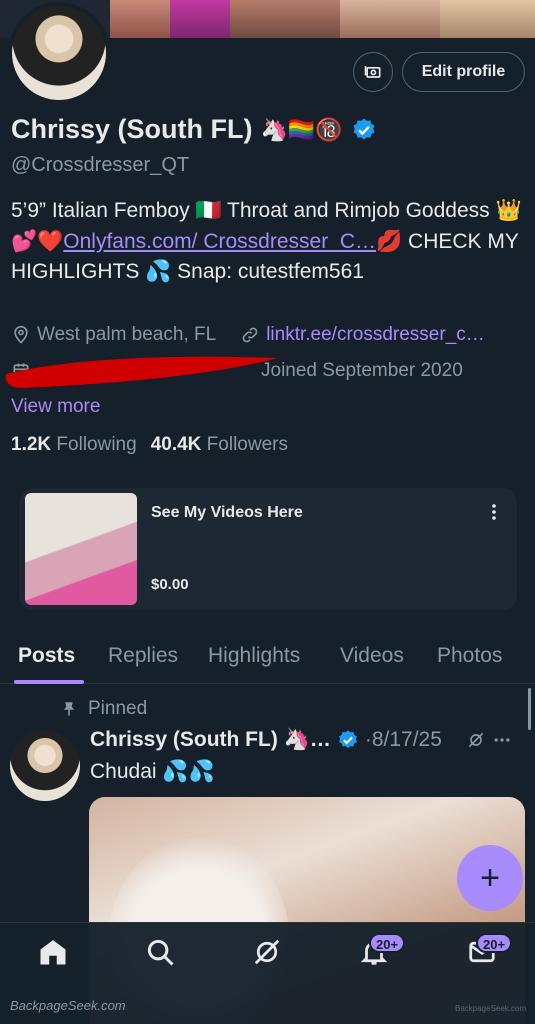 This screenshot has width=535, height=1024. I want to click on following-stat: 1.2K Following, so click(74, 445).